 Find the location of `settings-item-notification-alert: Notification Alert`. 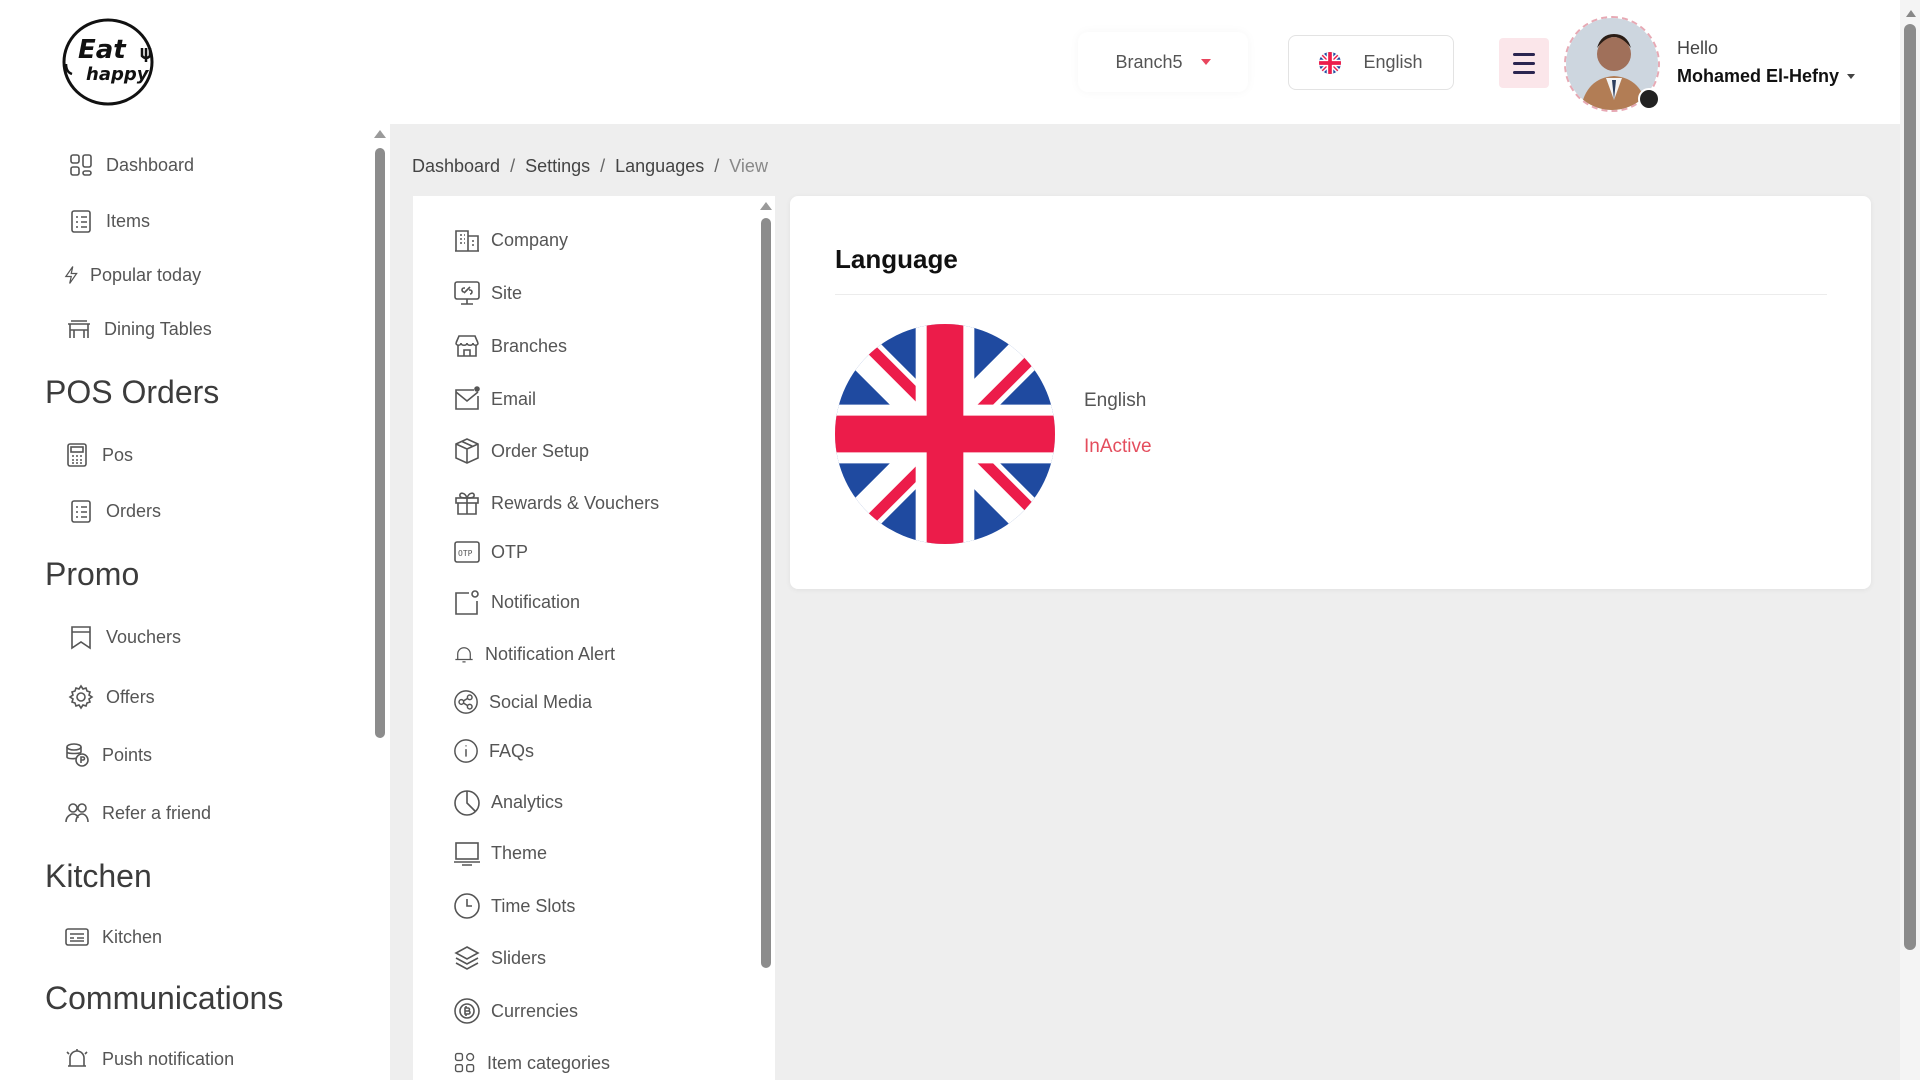

settings-item-notification-alert: Notification Alert is located at coordinates (534, 654).